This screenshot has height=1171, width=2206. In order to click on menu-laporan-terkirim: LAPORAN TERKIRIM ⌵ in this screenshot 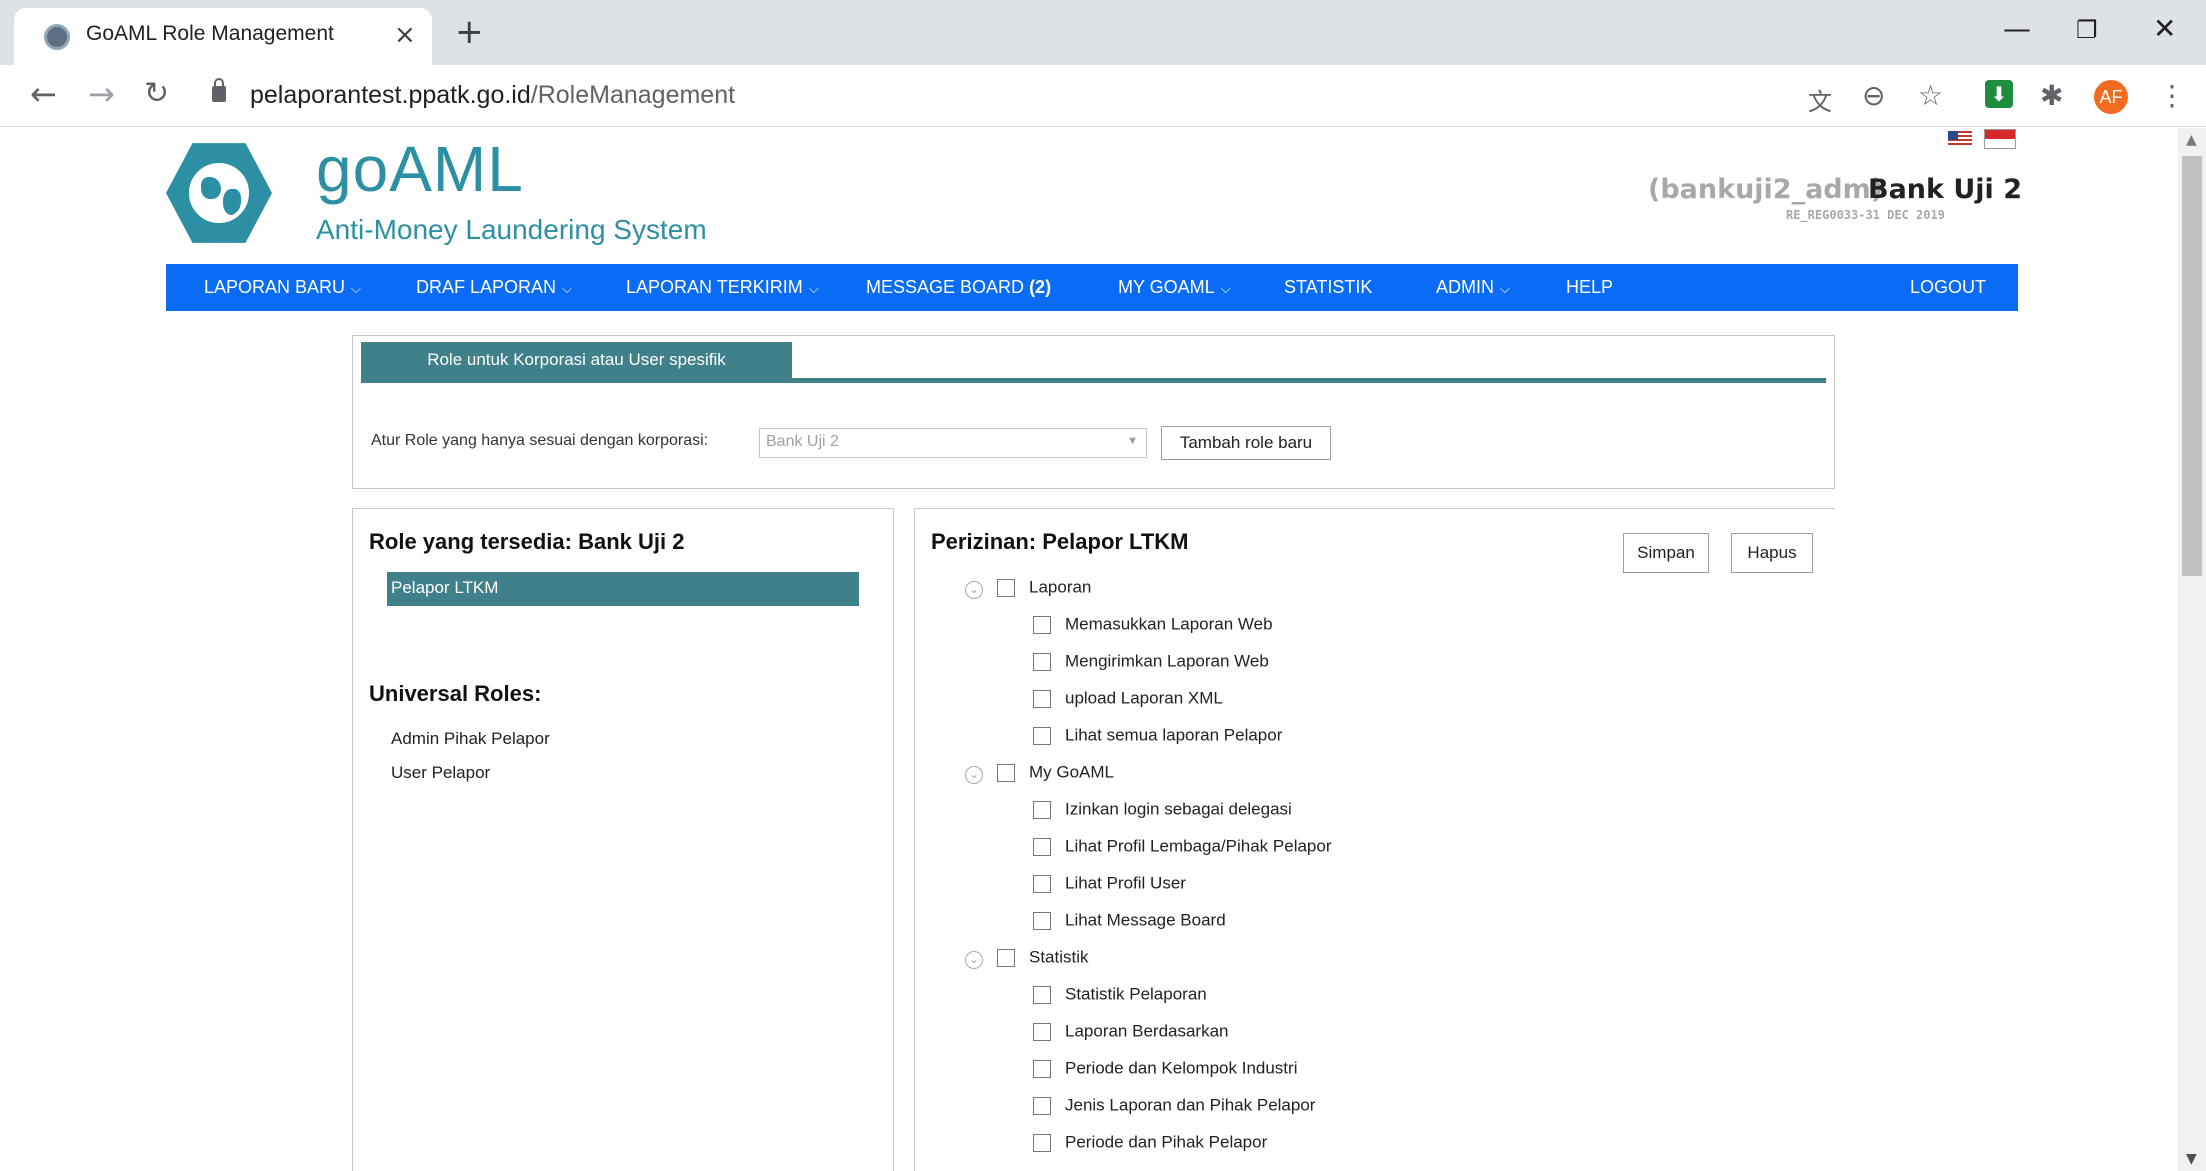, I will do `click(722, 287)`.